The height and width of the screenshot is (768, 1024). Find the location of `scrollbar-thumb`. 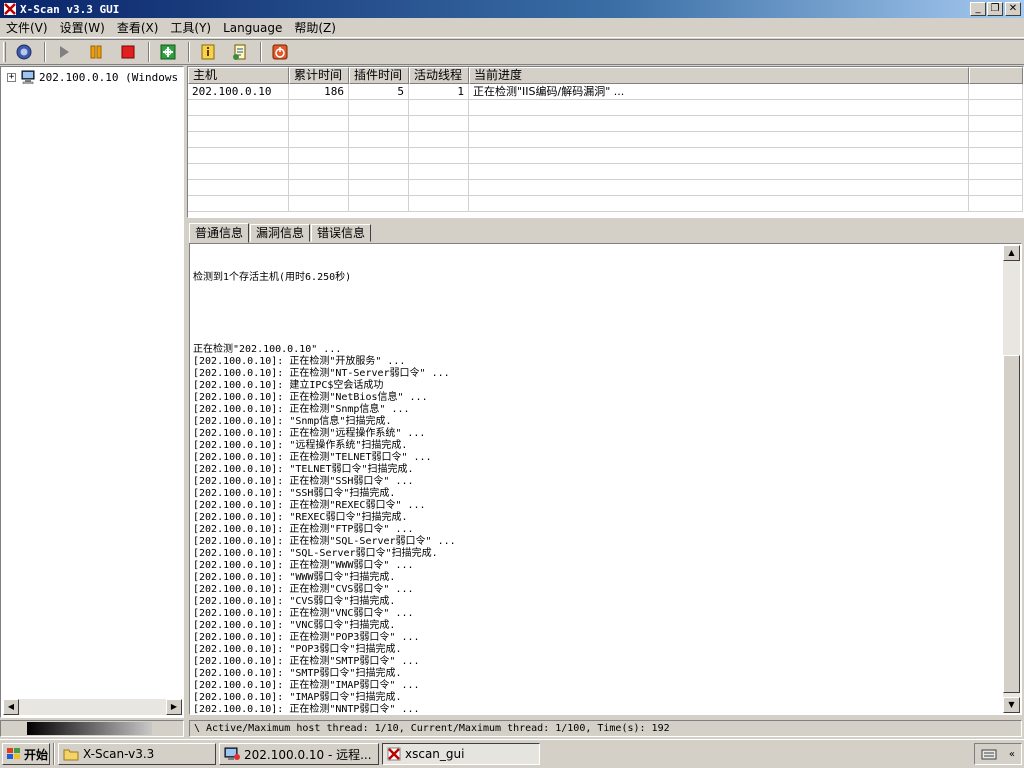

scrollbar-thumb is located at coordinates (1011, 524).